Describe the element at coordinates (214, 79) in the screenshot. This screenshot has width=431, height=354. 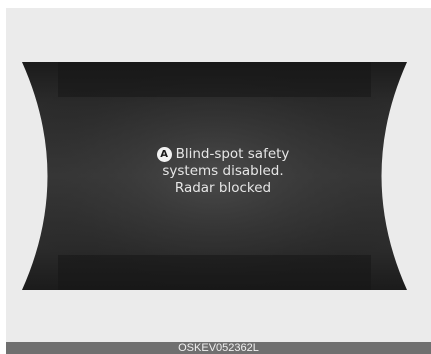
I see `top-band` at that location.